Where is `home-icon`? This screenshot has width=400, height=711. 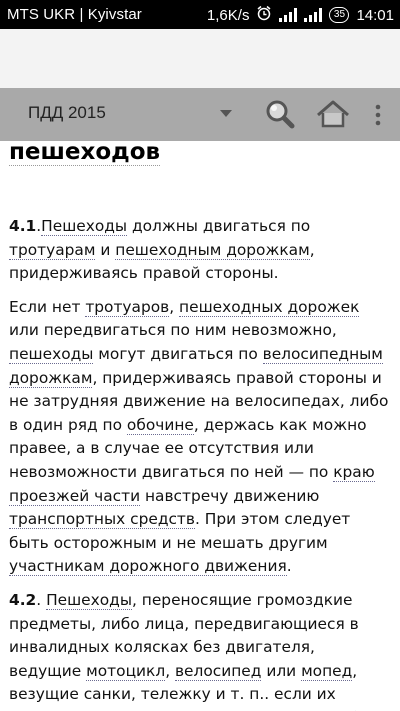
home-icon is located at coordinates (332, 115).